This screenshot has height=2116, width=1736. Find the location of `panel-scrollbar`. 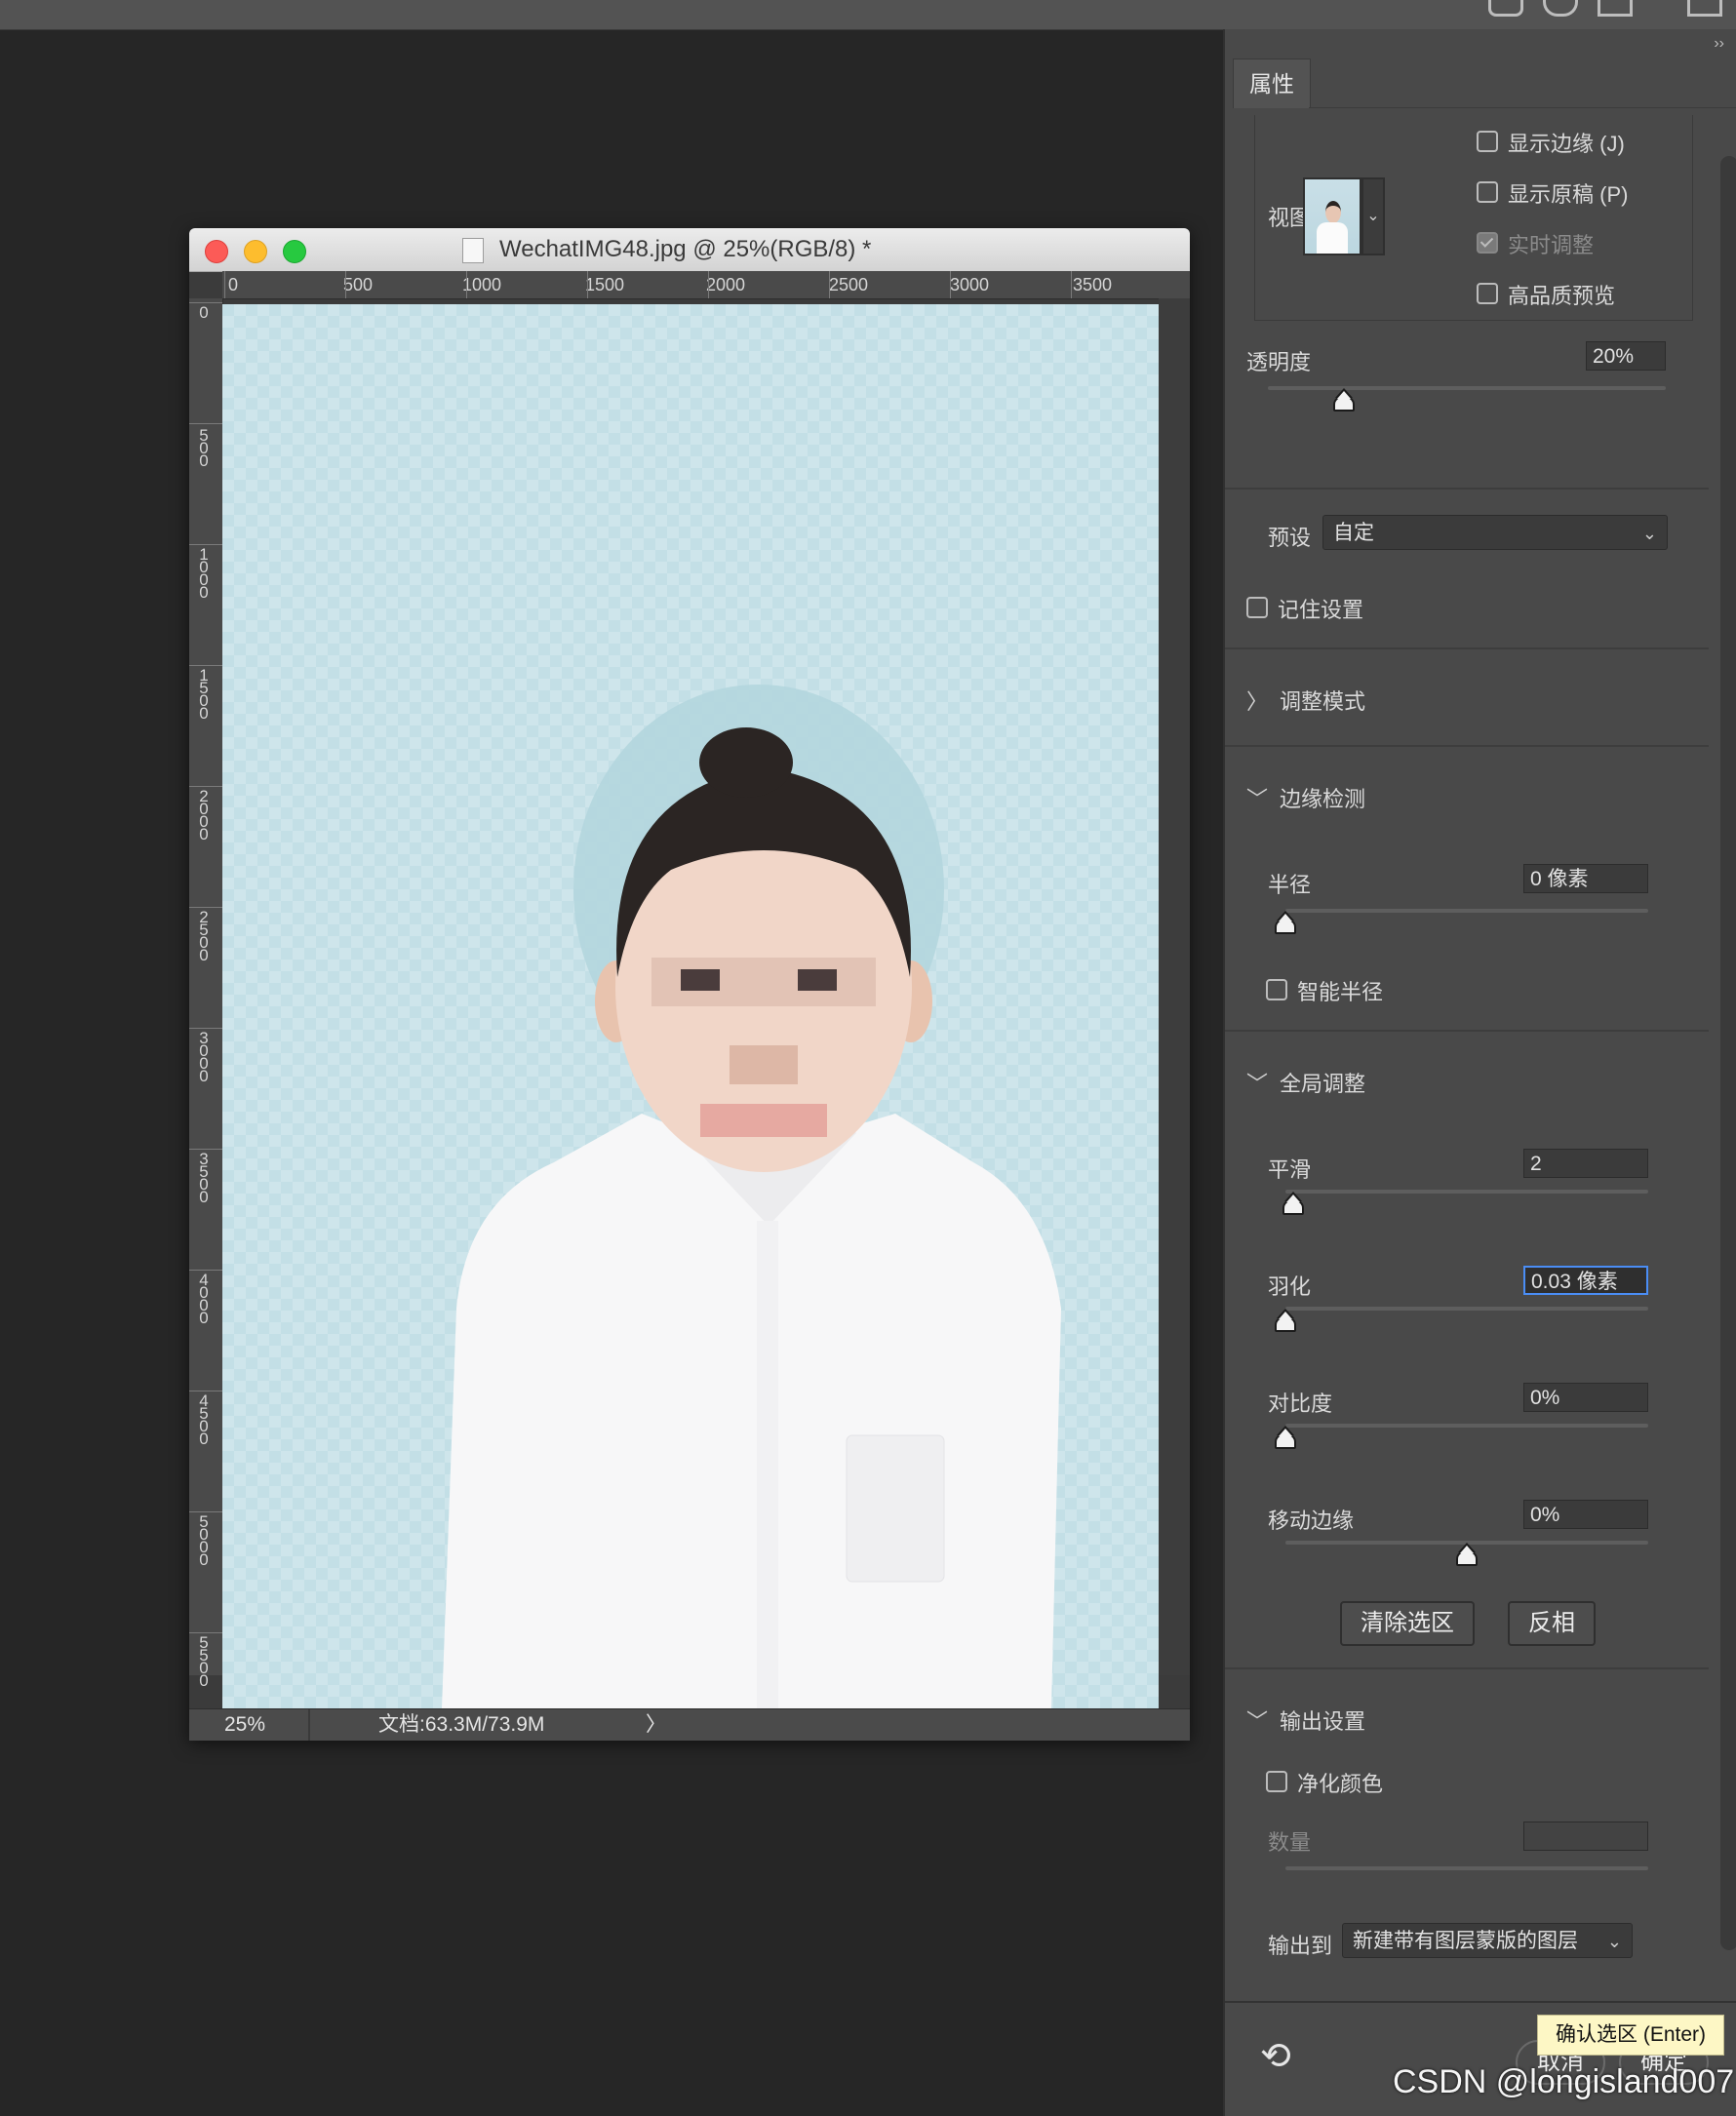

panel-scrollbar is located at coordinates (1728, 1053).